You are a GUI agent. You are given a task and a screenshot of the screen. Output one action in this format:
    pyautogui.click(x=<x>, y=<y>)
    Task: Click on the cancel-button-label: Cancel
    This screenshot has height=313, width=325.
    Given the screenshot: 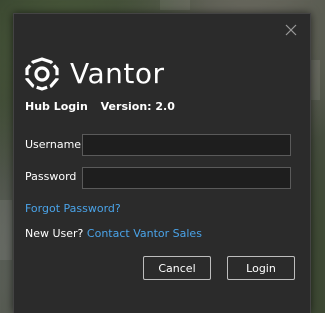 What is the action you would take?
    pyautogui.click(x=177, y=268)
    